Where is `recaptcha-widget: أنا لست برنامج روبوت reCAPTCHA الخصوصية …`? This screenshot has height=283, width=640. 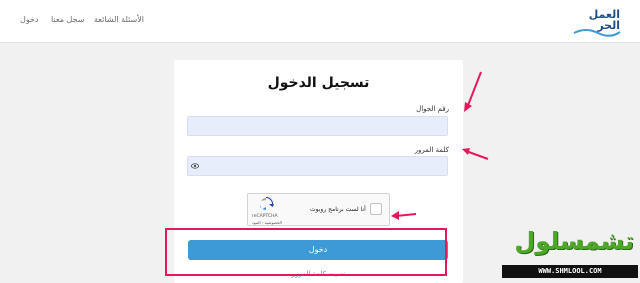
recaptcha-widget: أنا لست برنامج روبوت reCAPTCHA الخصوصية … is located at coordinates (318, 209).